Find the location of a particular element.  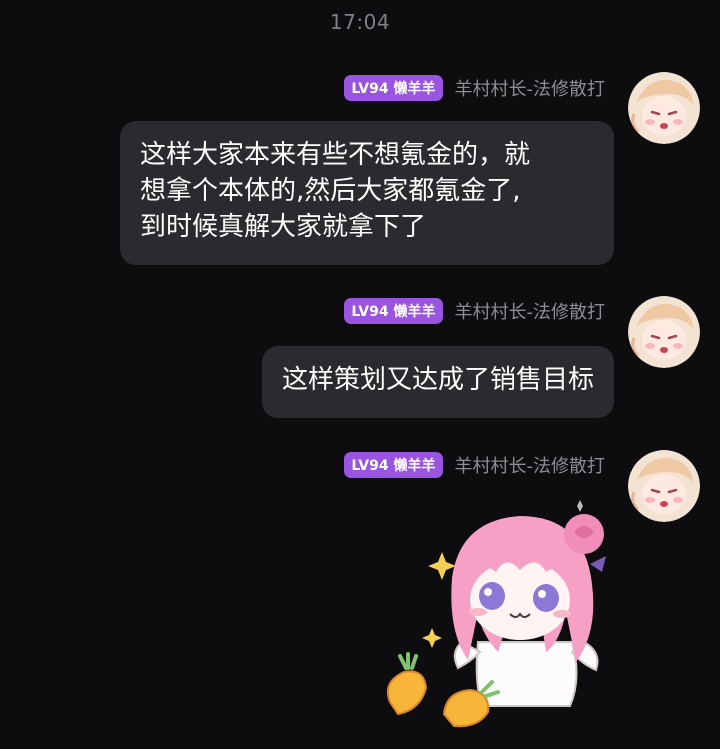

pink-haired-anime-girl-sticker-icon is located at coordinates (496, 614).